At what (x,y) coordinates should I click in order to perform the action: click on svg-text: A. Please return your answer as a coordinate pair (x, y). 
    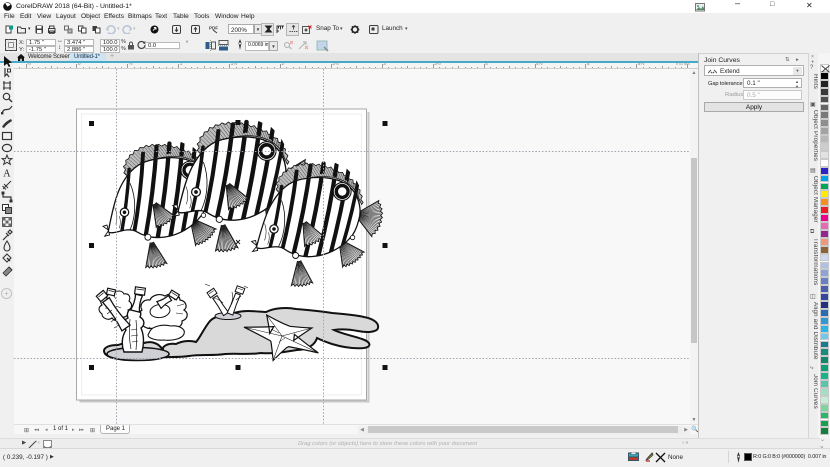
    Looking at the image, I should click on (7, 174).